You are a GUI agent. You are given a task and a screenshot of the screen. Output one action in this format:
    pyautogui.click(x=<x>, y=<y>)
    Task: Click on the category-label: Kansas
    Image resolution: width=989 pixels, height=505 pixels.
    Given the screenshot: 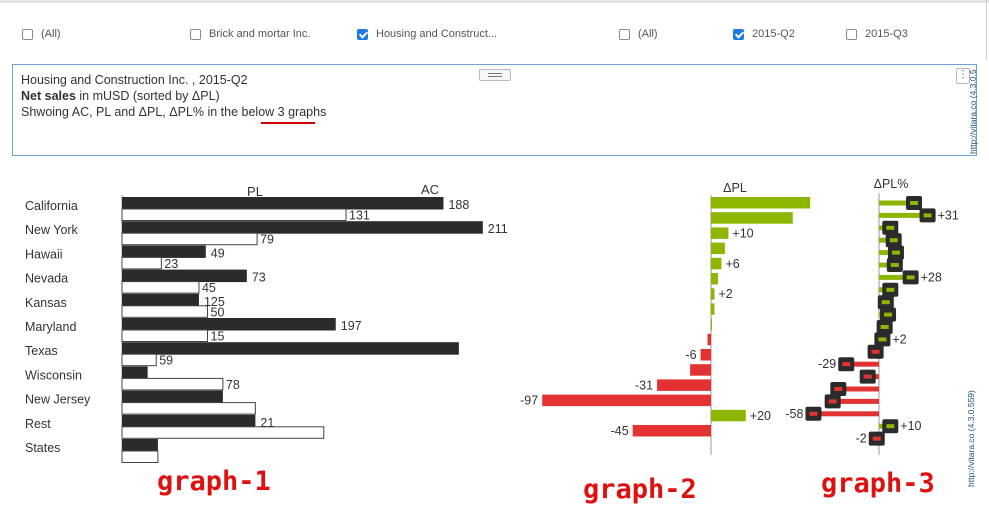 What is the action you would take?
    pyautogui.click(x=46, y=303)
    